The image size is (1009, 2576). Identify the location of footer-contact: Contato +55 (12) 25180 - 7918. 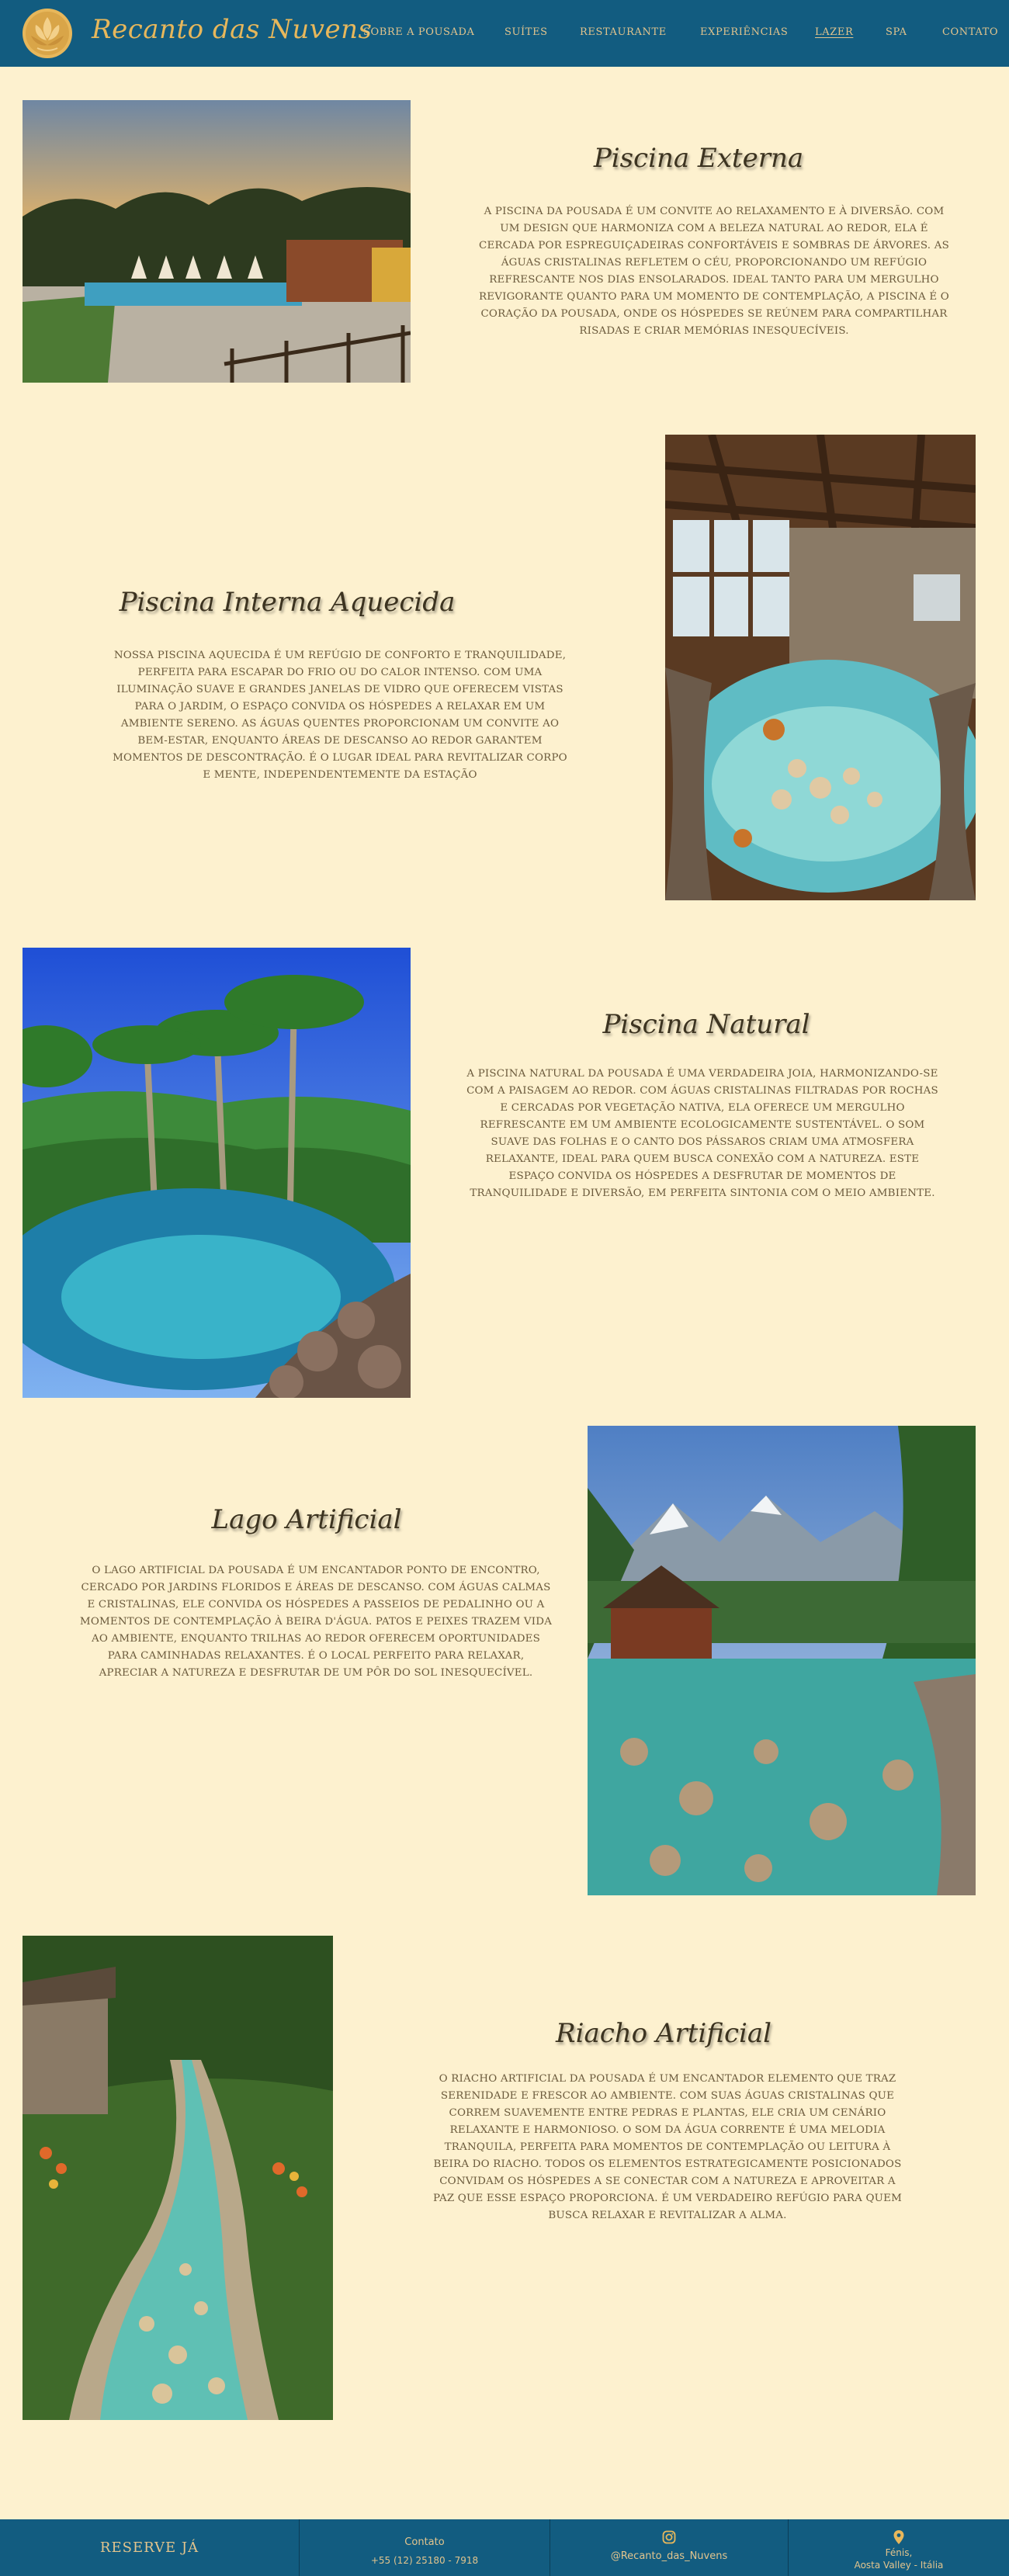
(425, 2547).